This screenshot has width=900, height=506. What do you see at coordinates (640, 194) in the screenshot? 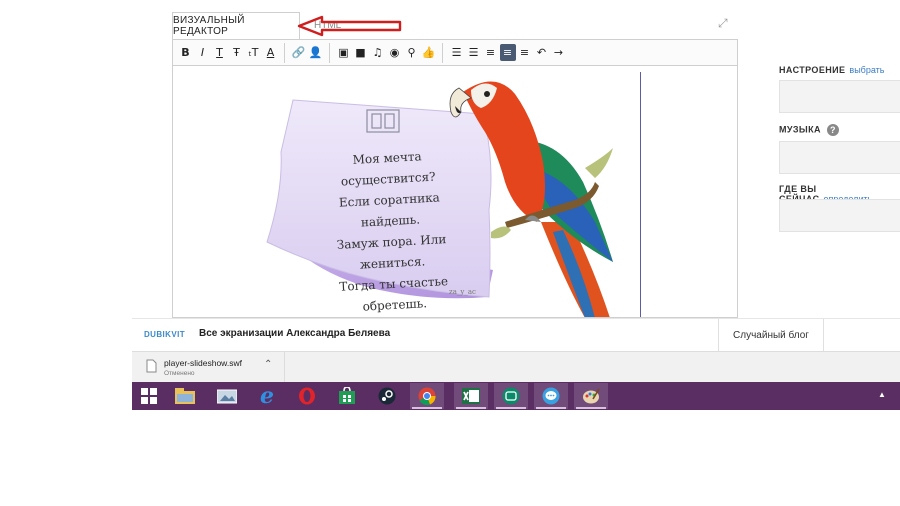
I see `text-cursor-line` at bounding box center [640, 194].